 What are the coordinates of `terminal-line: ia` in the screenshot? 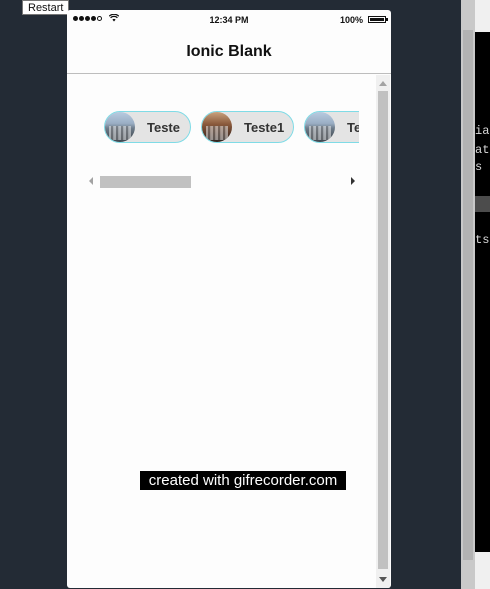 It's located at (482, 131).